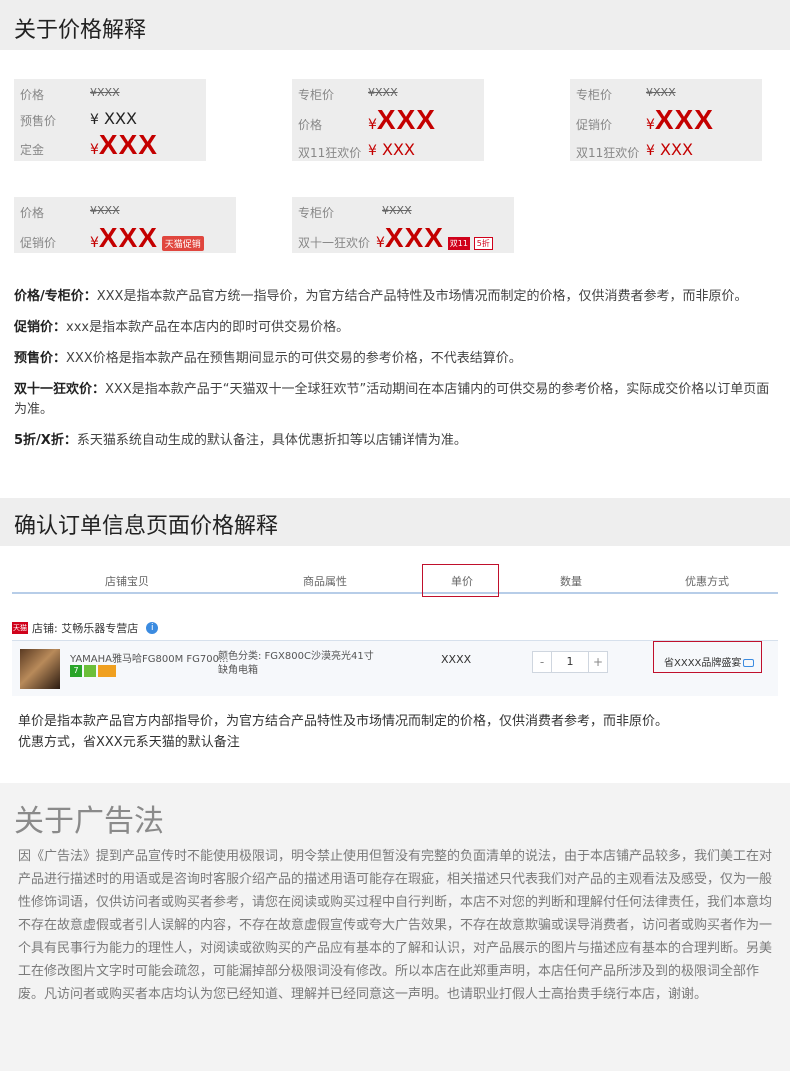 Image resolution: width=790 pixels, height=1071 pixels. What do you see at coordinates (707, 657) in the screenshot?
I see `discount-highlight` at bounding box center [707, 657].